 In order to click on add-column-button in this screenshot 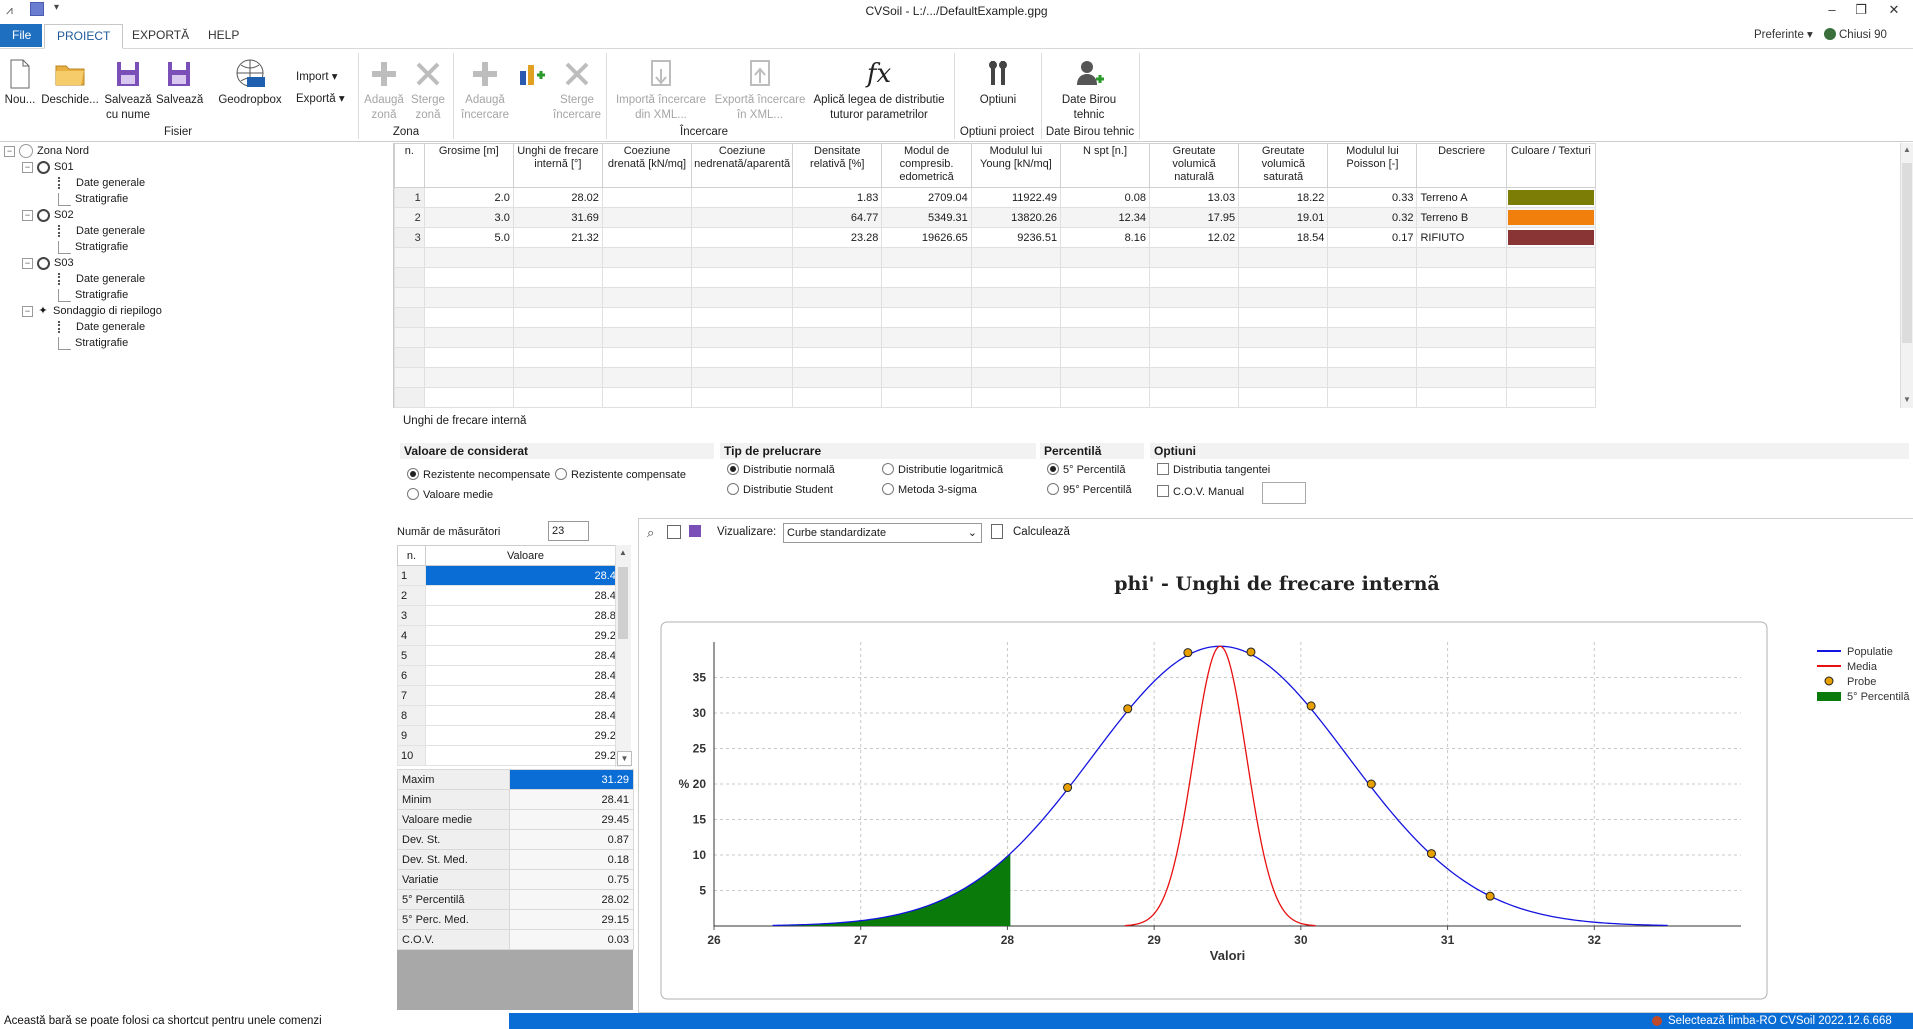, I will do `click(531, 75)`.